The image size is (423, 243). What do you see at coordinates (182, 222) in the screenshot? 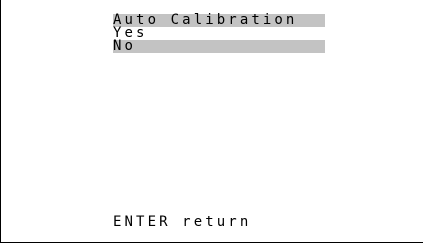
I see `footer-hint: ENTER return` at bounding box center [182, 222].